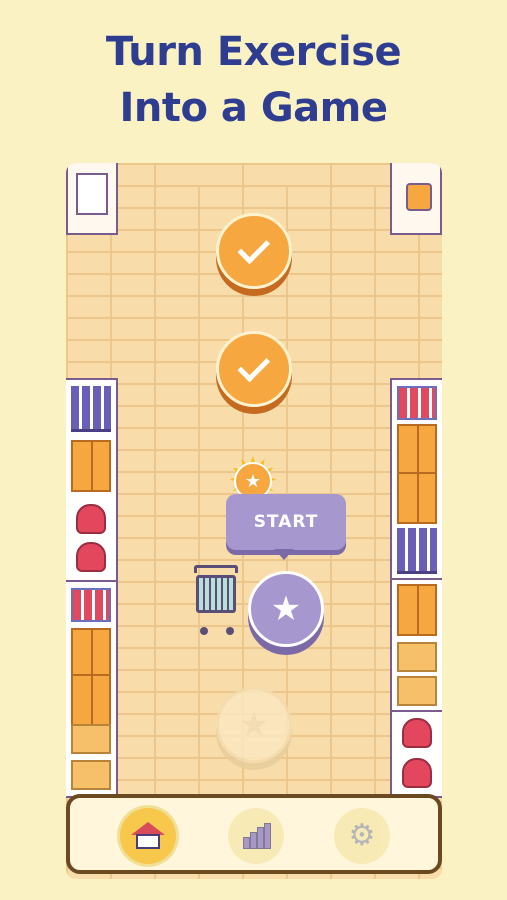 The width and height of the screenshot is (507, 900). What do you see at coordinates (217, 600) in the screenshot?
I see `shopping-cart-icon` at bounding box center [217, 600].